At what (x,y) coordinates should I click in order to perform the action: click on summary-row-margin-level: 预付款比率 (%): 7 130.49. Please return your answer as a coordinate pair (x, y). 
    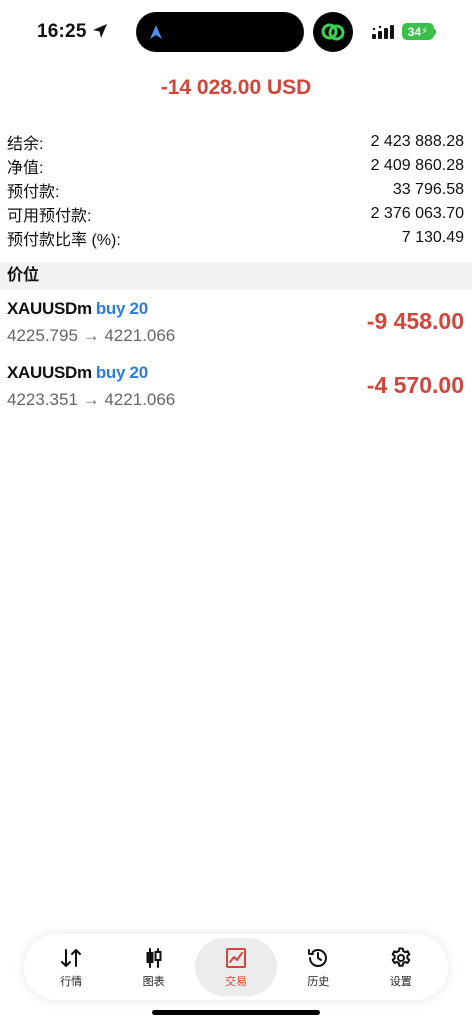
    Looking at the image, I should click on (236, 238).